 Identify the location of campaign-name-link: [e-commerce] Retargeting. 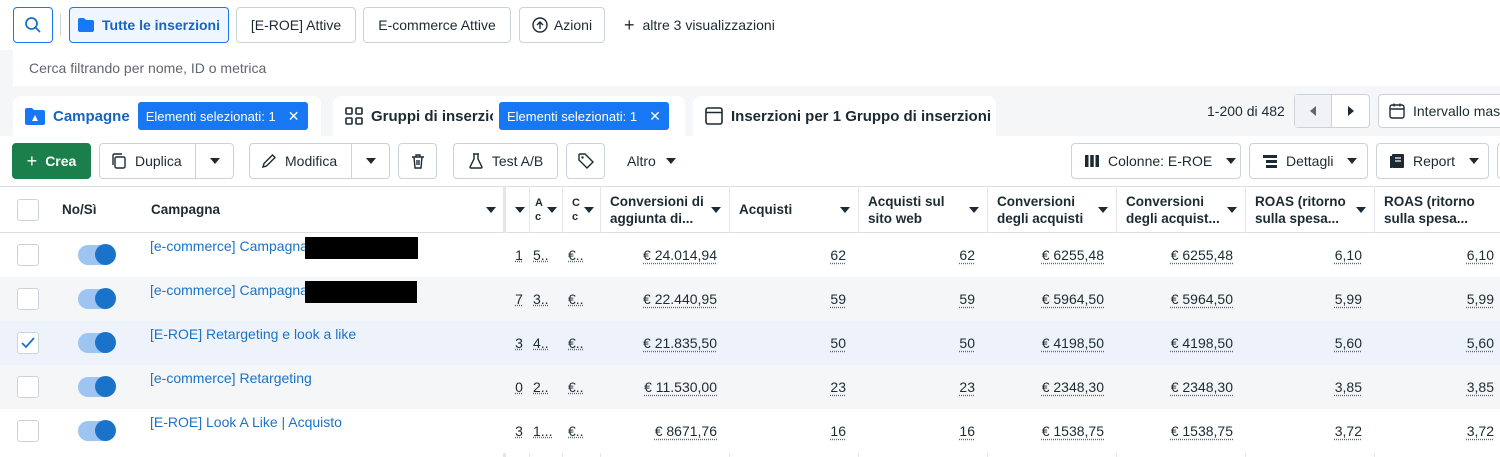
(231, 378).